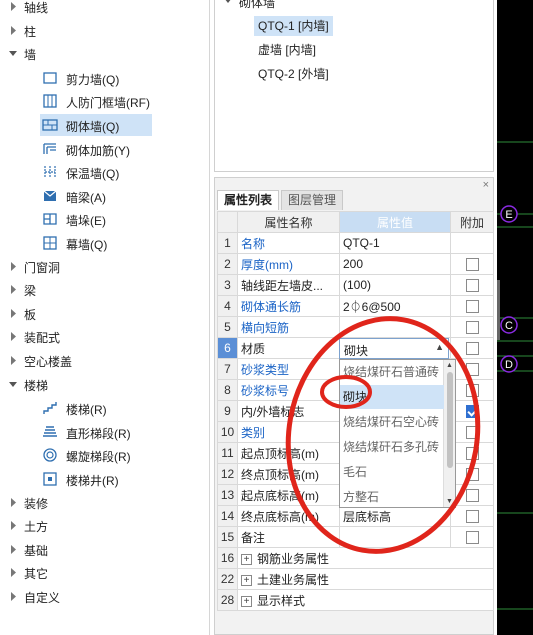 This screenshot has height=635, width=533. What do you see at coordinates (100, 550) in the screenshot?
I see `nav-category-11: 基础` at bounding box center [100, 550].